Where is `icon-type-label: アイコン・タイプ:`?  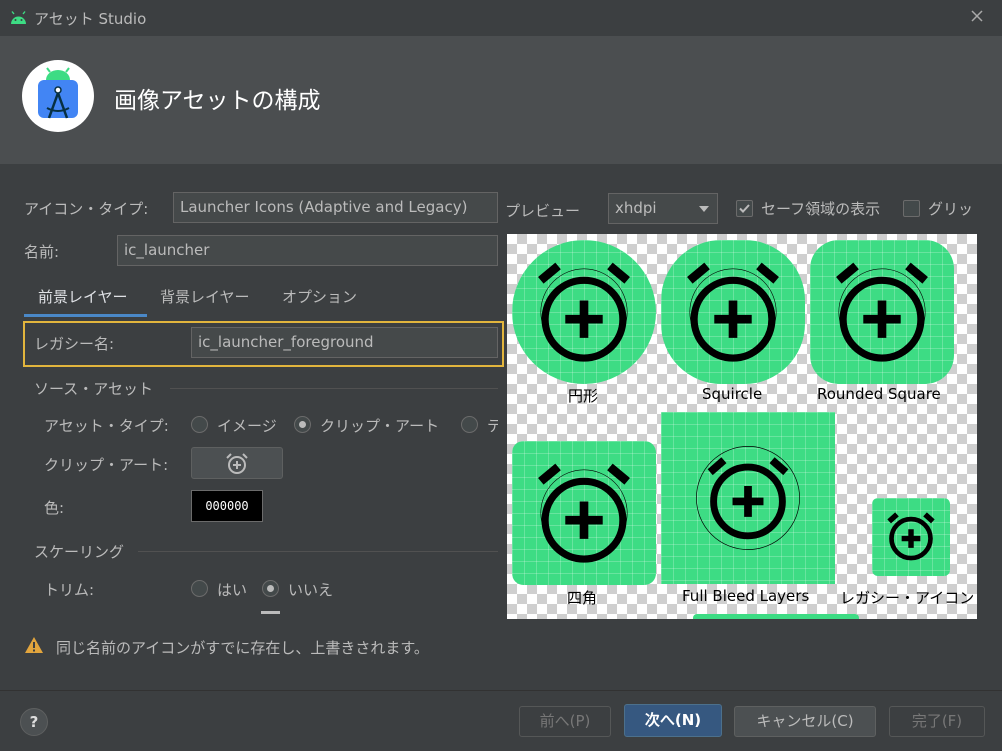 icon-type-label: アイコン・タイプ: is located at coordinates (86, 209).